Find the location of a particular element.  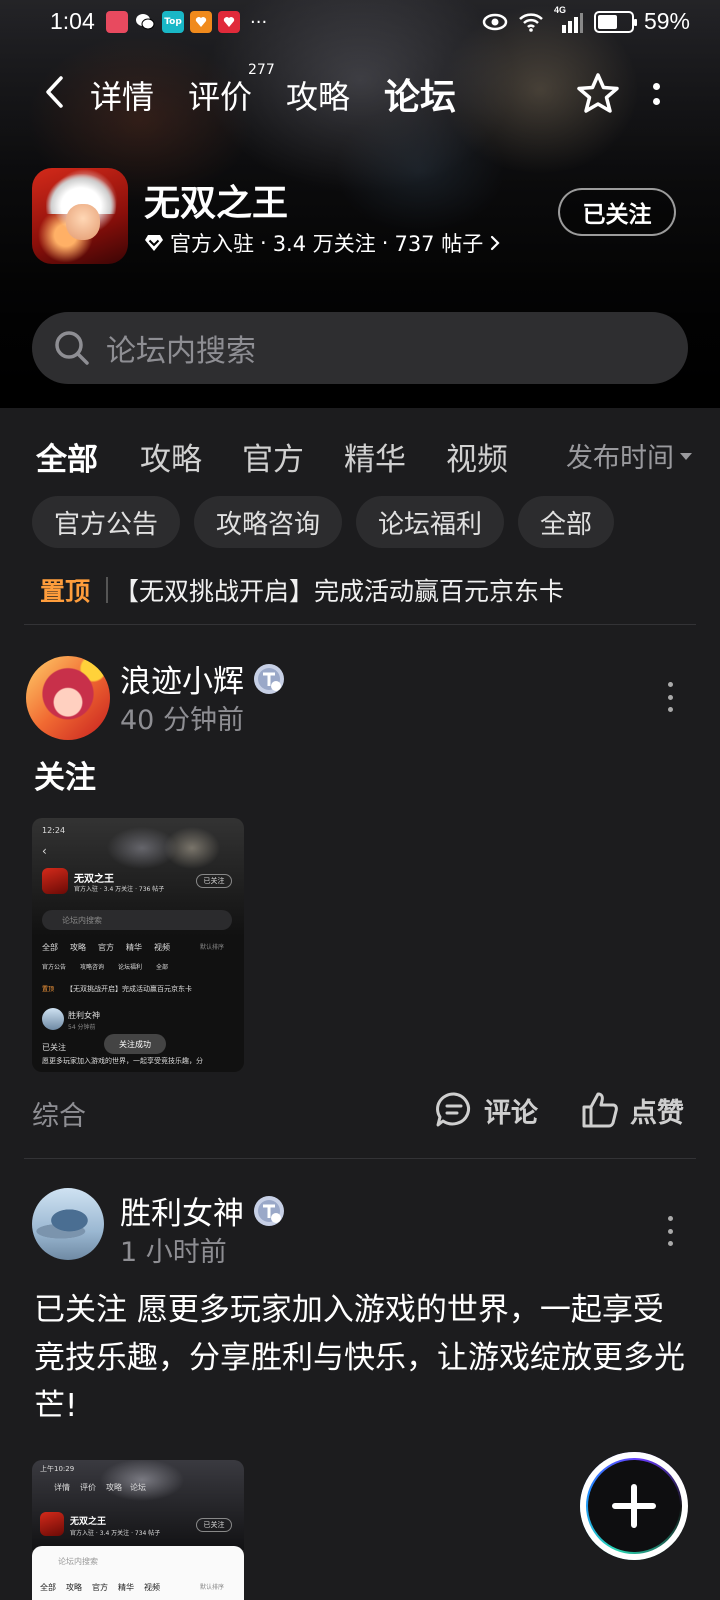

pinned-title: 【无双挑战开启】完成活动赢百元京东卡 is located at coordinates (339, 591).